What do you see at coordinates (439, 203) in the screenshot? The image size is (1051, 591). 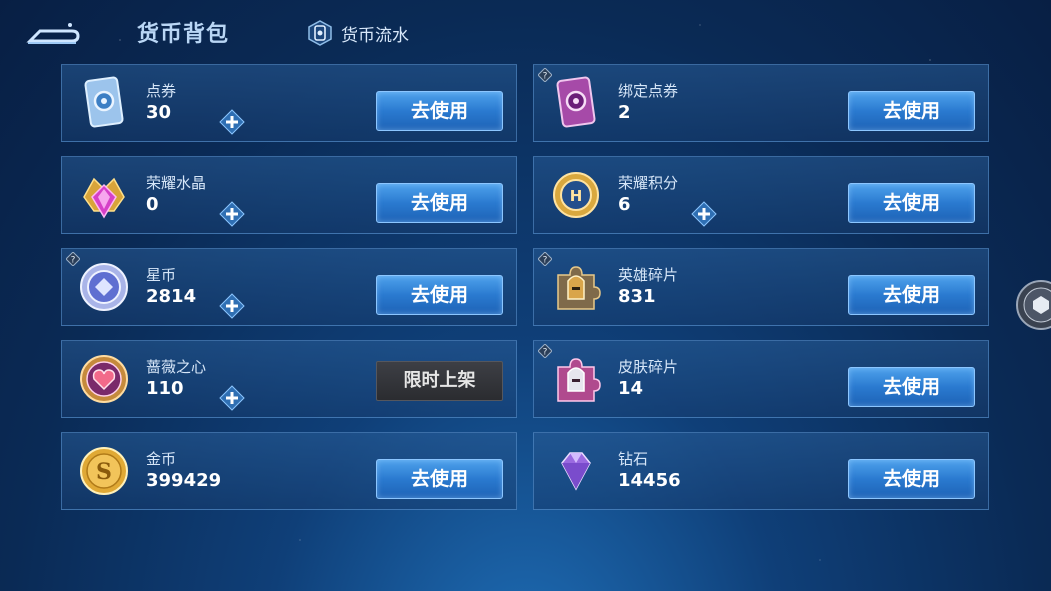 I see `use-glory-crystal-button: 去使用` at bounding box center [439, 203].